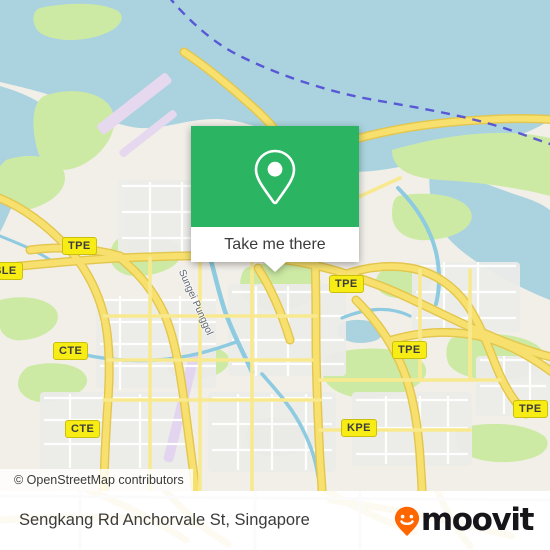 The width and height of the screenshot is (550, 550). Describe the element at coordinates (11, 271) in the screenshot. I see `highway-shield: SLE` at that location.